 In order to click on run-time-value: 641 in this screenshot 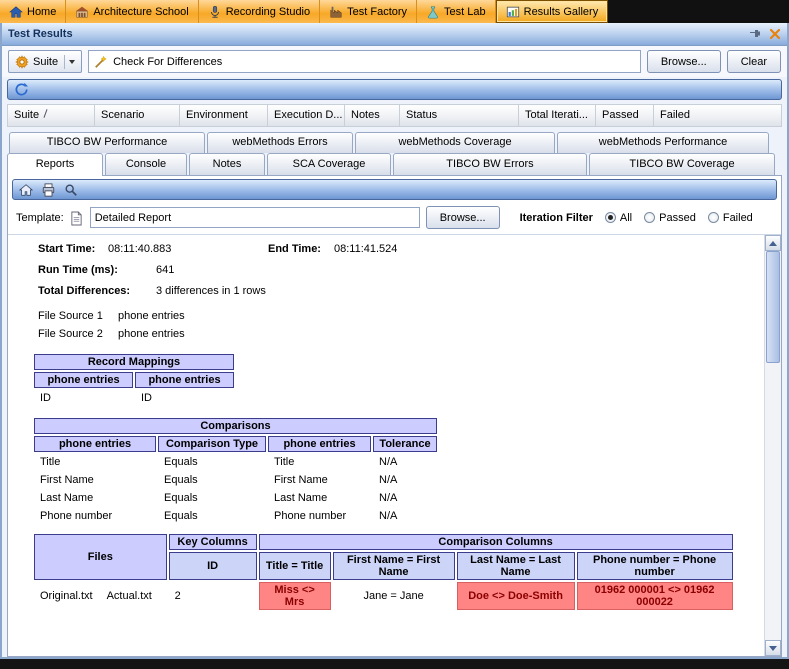, I will do `click(165, 270)`.